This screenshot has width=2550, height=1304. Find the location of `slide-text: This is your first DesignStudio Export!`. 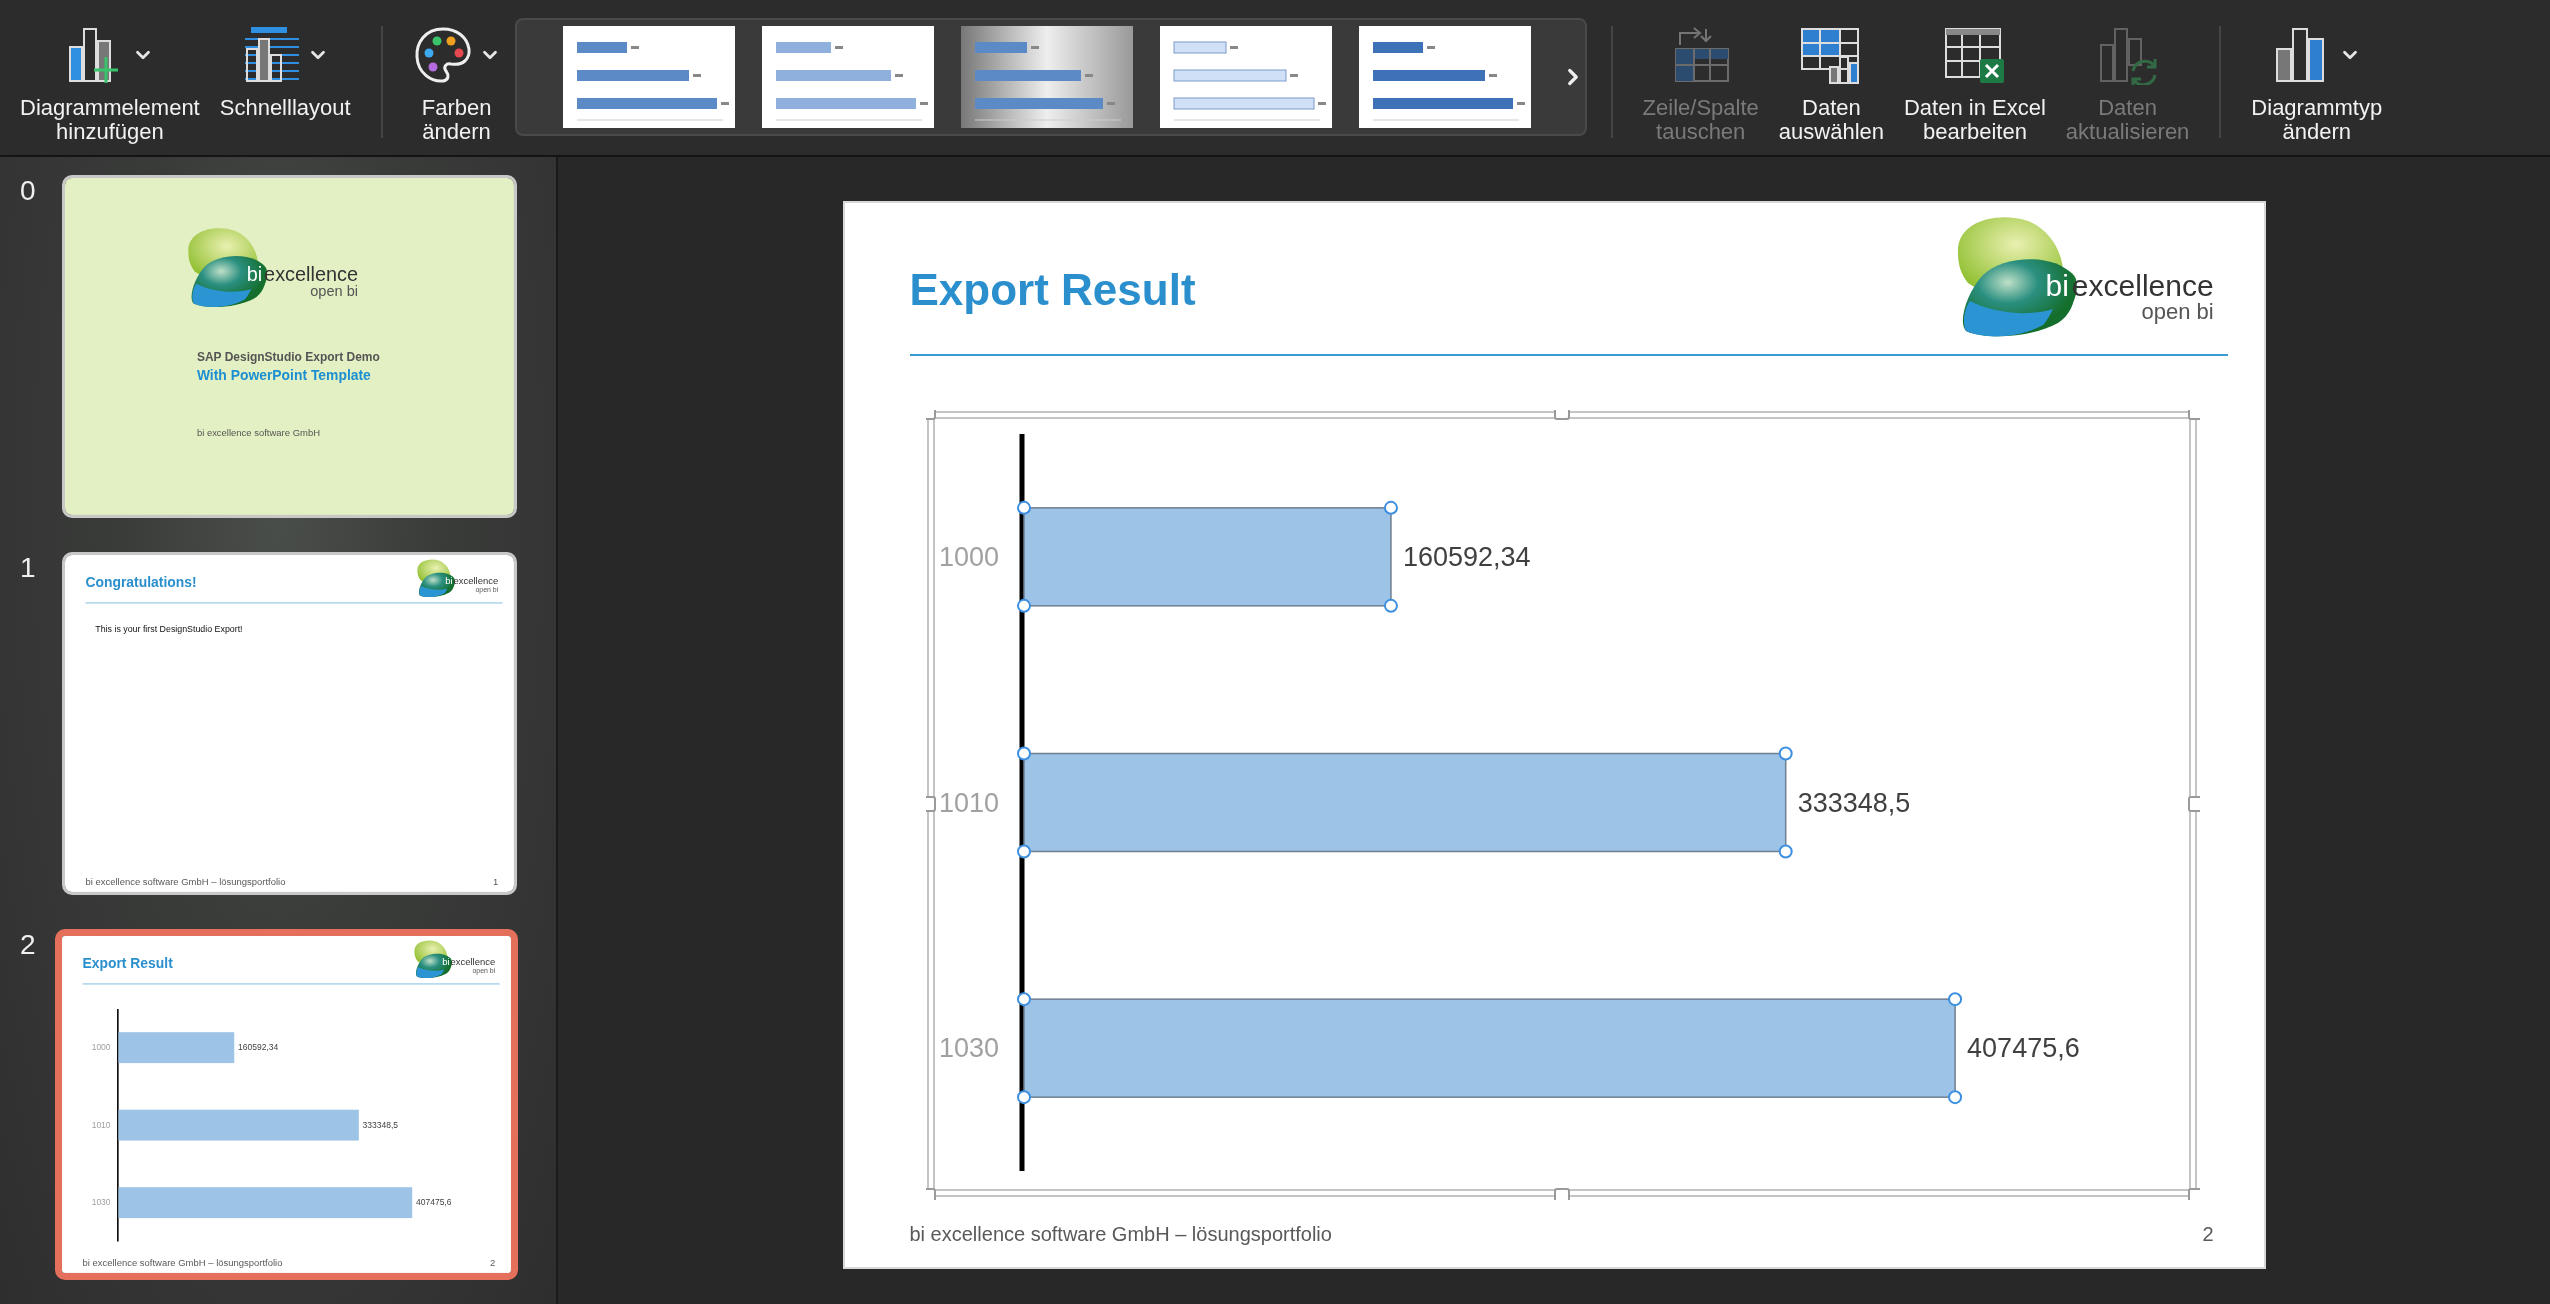

slide-text: This is your first DesignStudio Export! is located at coordinates (169, 629).